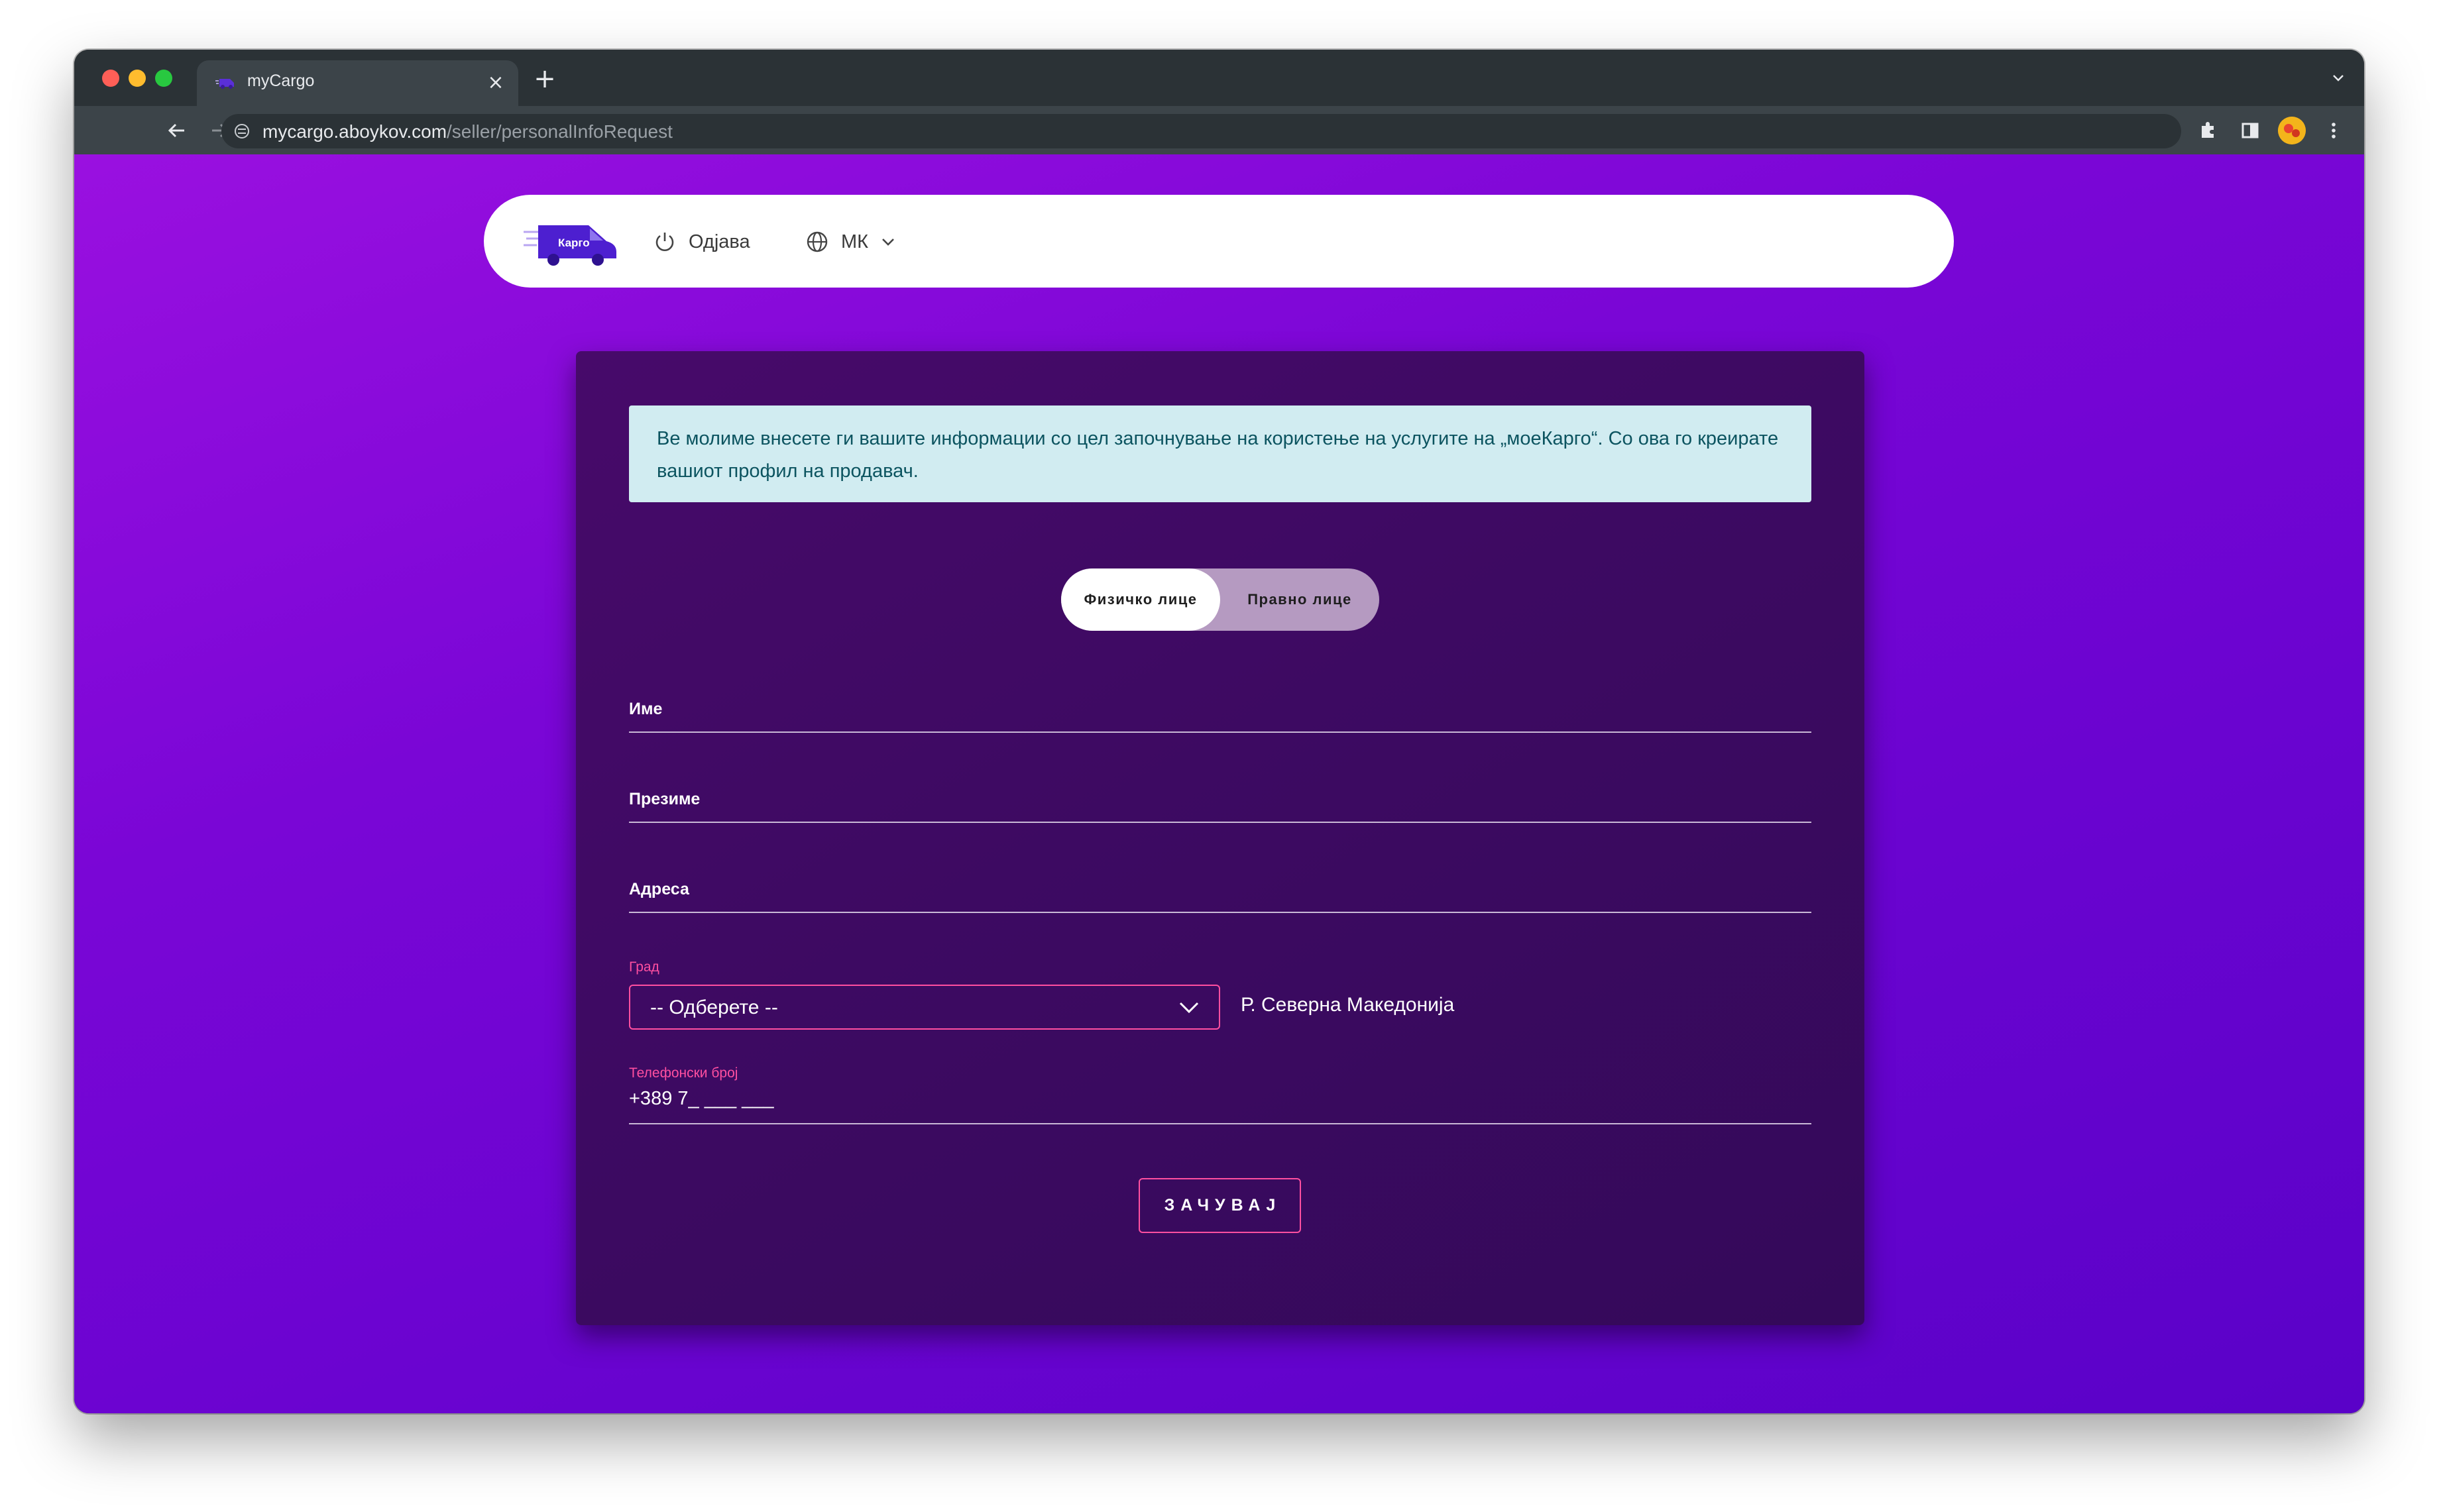  What do you see at coordinates (163, 78) in the screenshot?
I see `maximize-window-button` at bounding box center [163, 78].